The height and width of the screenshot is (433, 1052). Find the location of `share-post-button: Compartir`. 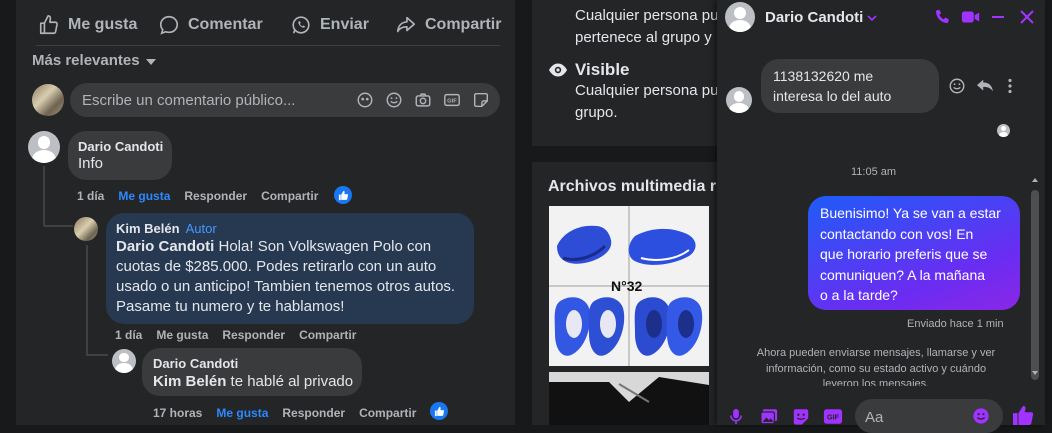

share-post-button: Compartir is located at coordinates (448, 25).